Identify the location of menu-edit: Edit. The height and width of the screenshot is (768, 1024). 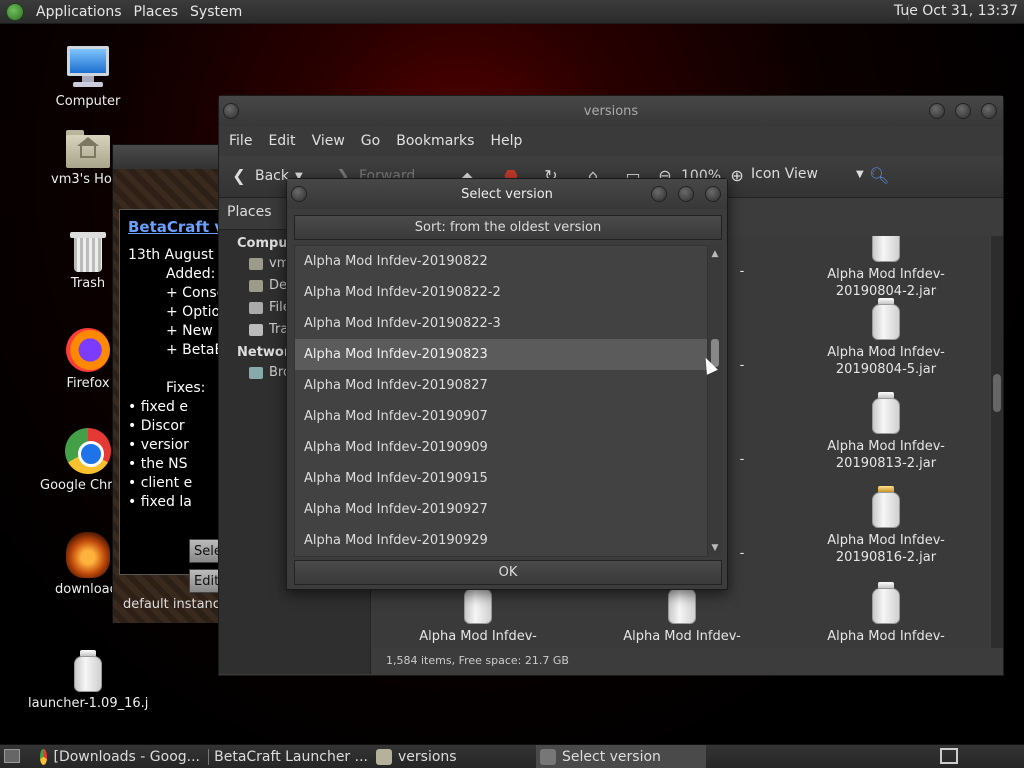
(281, 141).